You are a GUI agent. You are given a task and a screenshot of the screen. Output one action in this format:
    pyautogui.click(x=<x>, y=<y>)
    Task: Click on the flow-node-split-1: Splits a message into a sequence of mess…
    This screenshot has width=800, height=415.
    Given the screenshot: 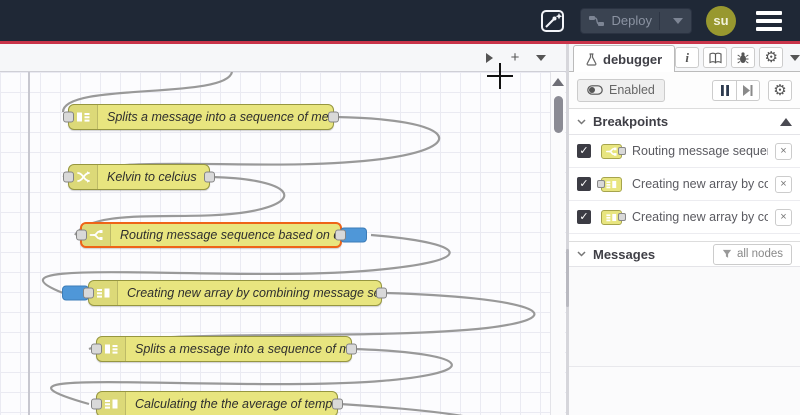 What is the action you would take?
    pyautogui.click(x=201, y=117)
    